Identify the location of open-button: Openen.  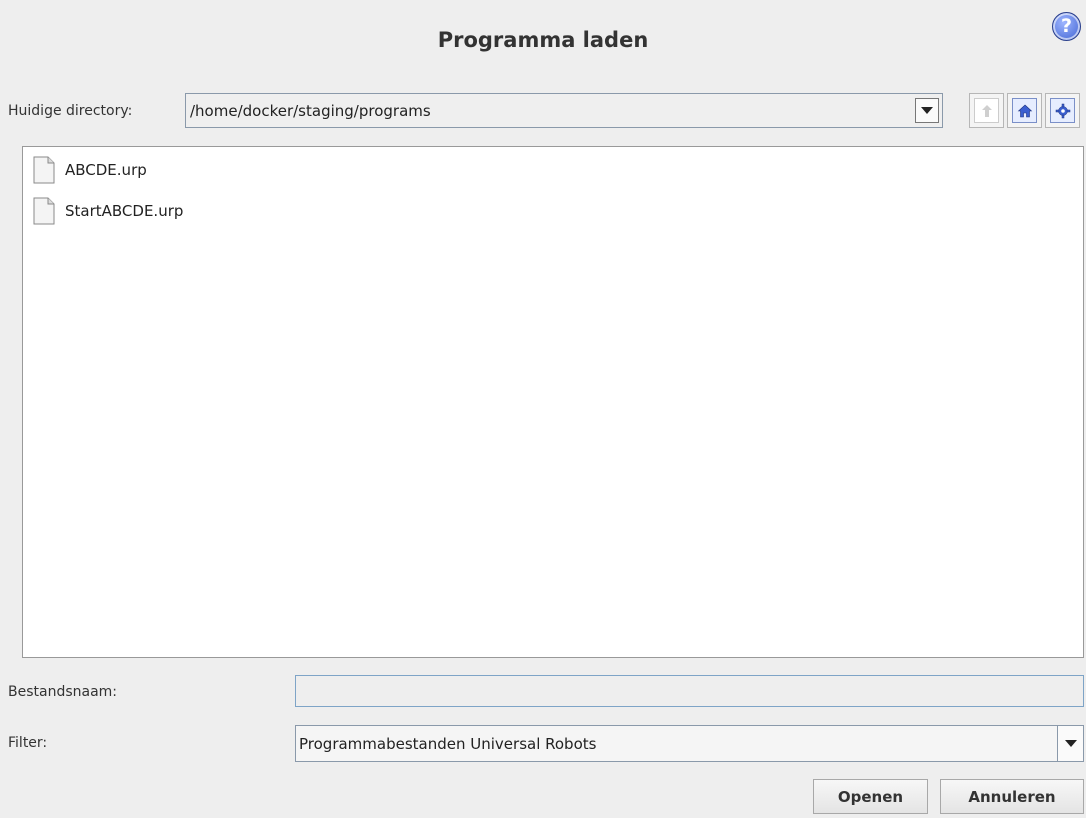
(870, 796).